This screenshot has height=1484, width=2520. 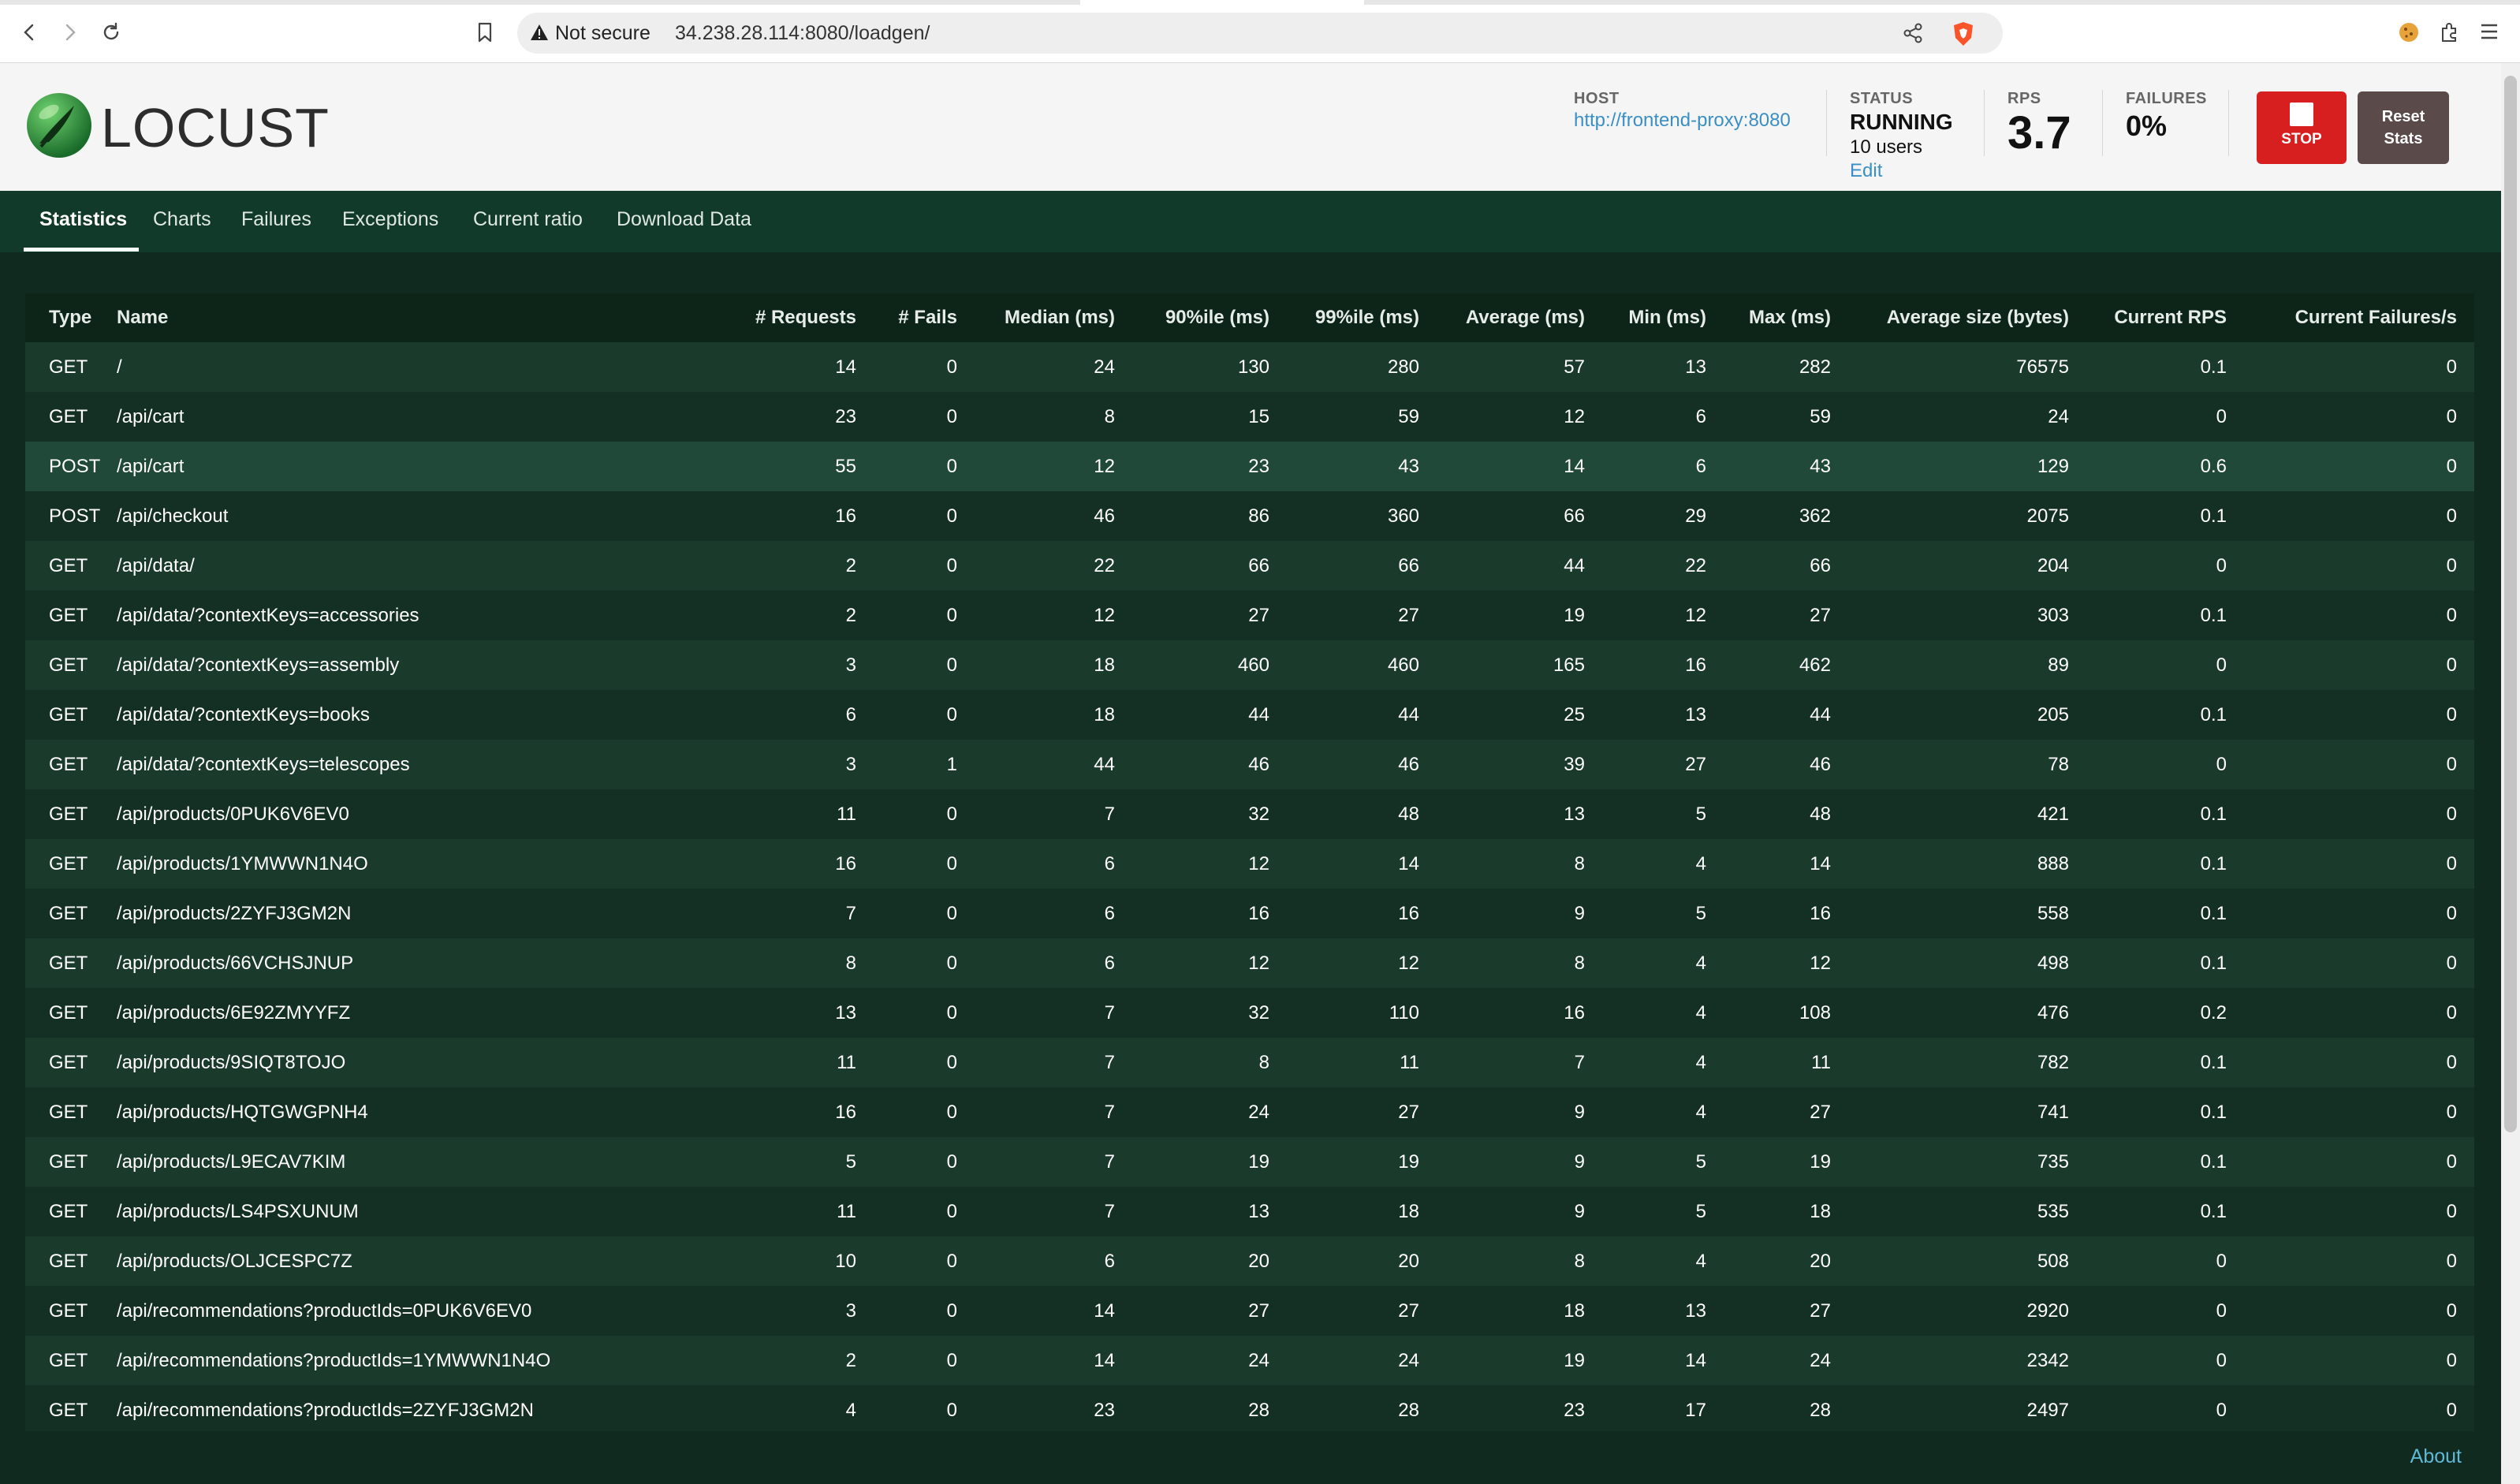 I want to click on cell-max: 48, so click(x=1820, y=814).